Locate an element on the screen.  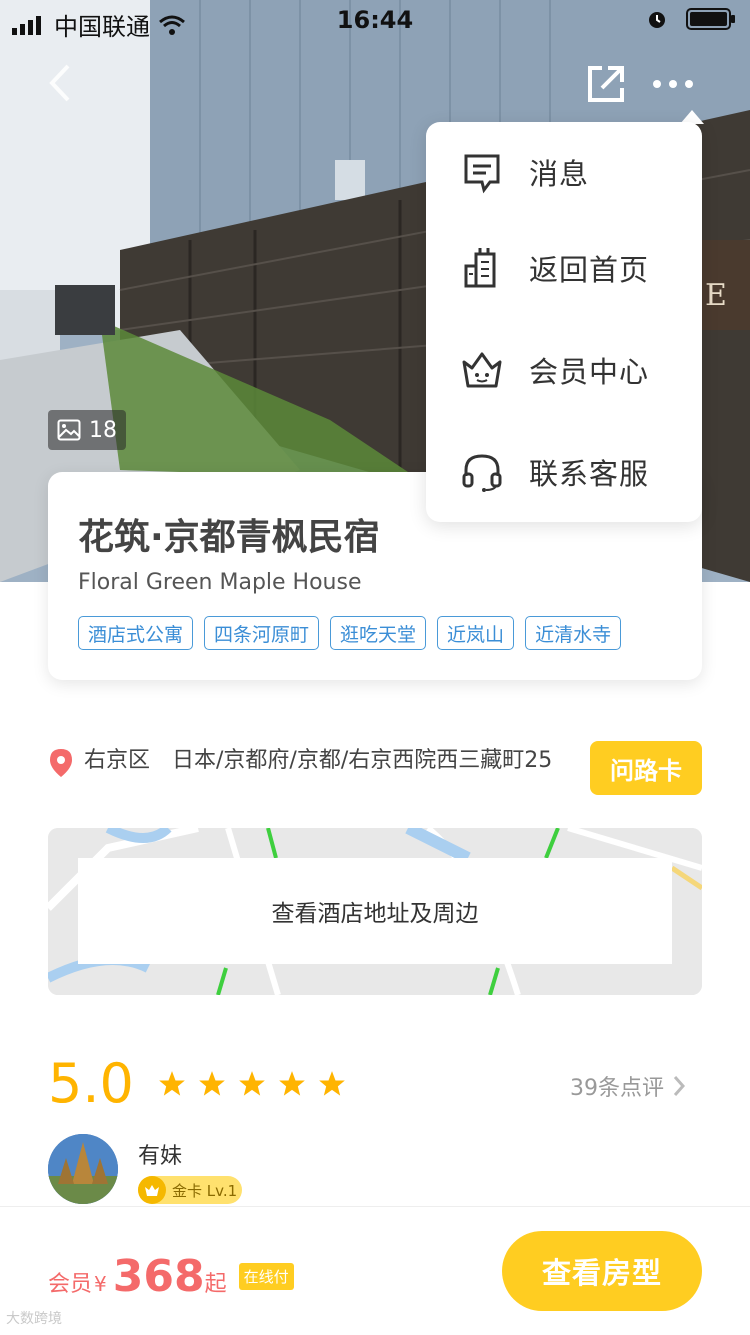
view-rooms-button: 查看房型 is located at coordinates (602, 1271).